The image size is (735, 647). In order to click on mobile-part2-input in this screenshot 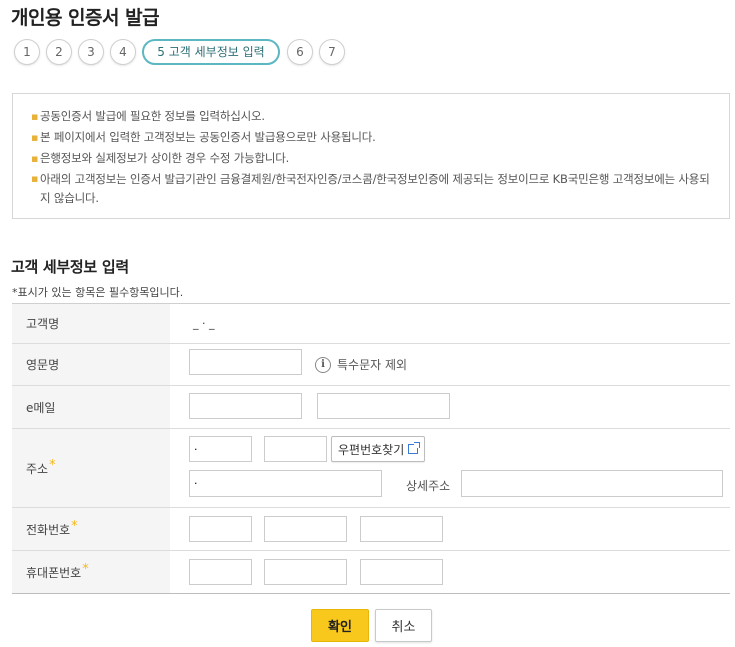, I will do `click(305, 572)`.